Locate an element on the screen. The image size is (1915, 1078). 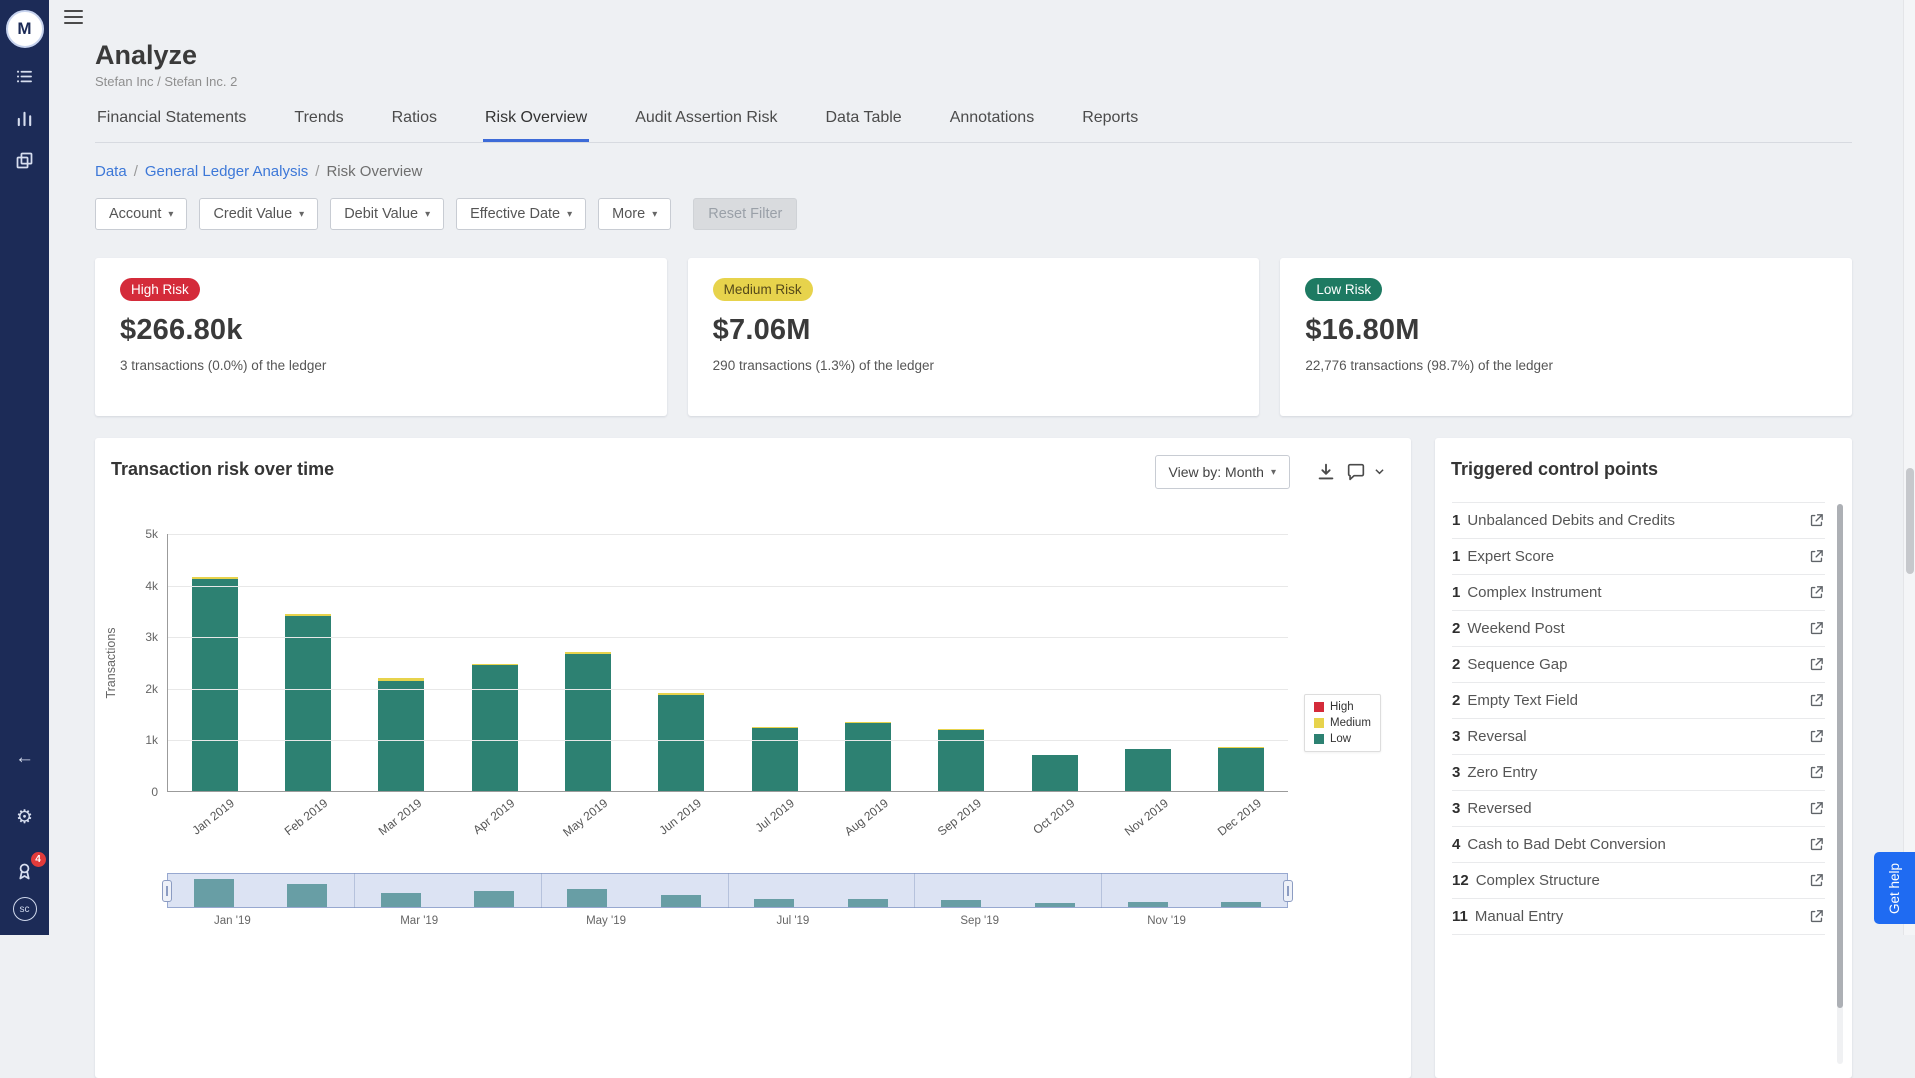
legend-label: Low is located at coordinates (1341, 739).